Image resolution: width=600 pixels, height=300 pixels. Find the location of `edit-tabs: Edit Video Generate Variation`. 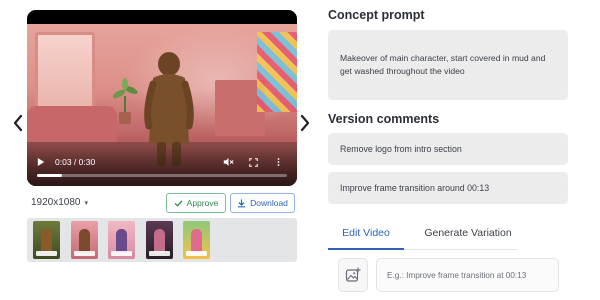

edit-tabs: Edit Video Generate Variation is located at coordinates (448, 234).